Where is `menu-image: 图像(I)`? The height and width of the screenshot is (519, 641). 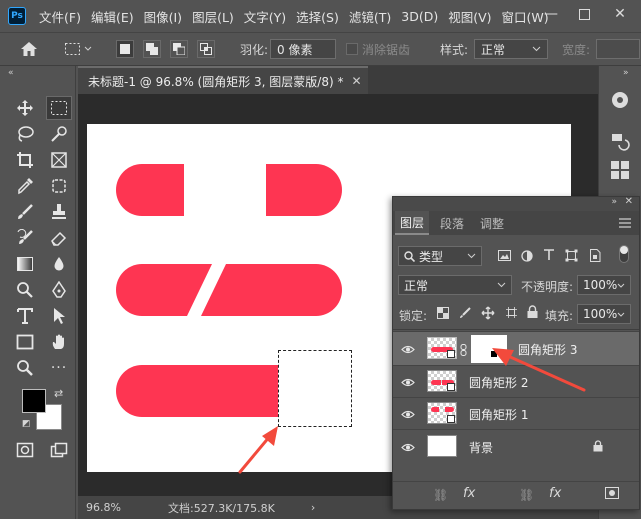 menu-image: 图像(I) is located at coordinates (163, 16).